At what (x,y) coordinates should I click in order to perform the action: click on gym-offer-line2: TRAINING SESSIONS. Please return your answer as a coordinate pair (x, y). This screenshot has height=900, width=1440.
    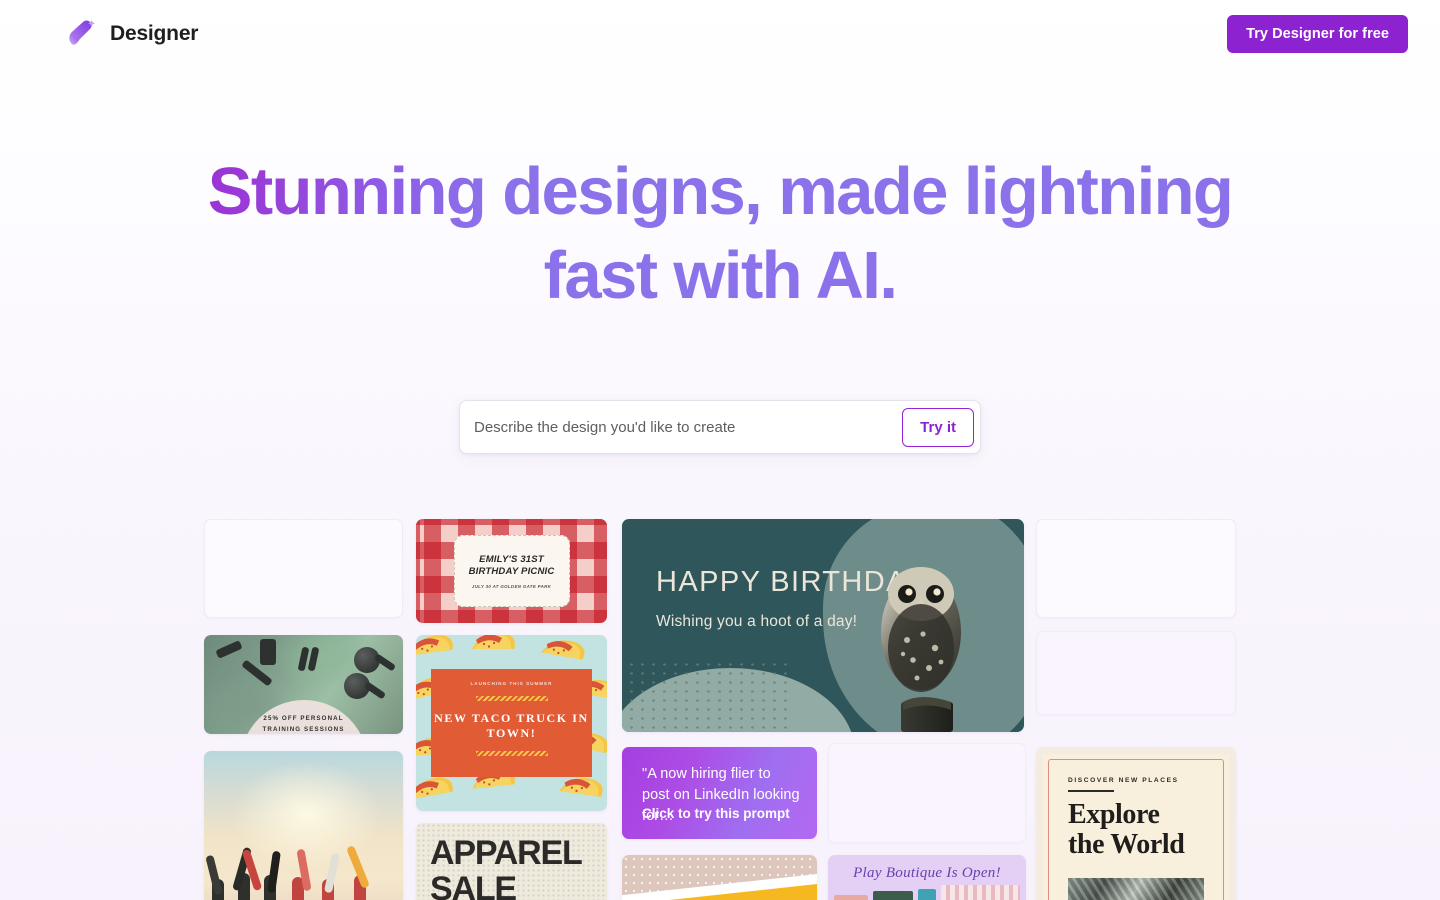
    Looking at the image, I should click on (303, 729).